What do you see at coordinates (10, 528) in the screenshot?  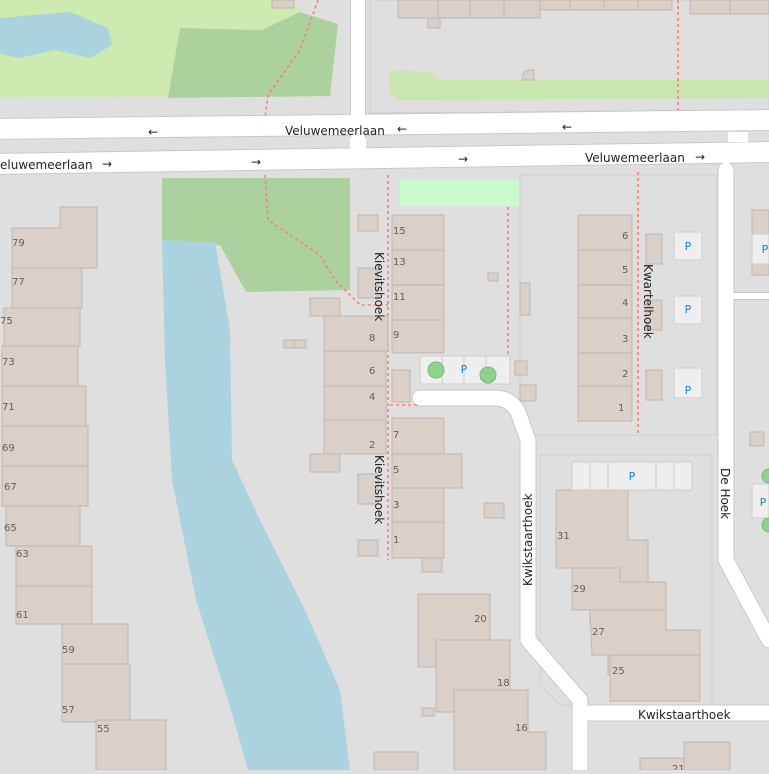 I see `house-number: 65` at bounding box center [10, 528].